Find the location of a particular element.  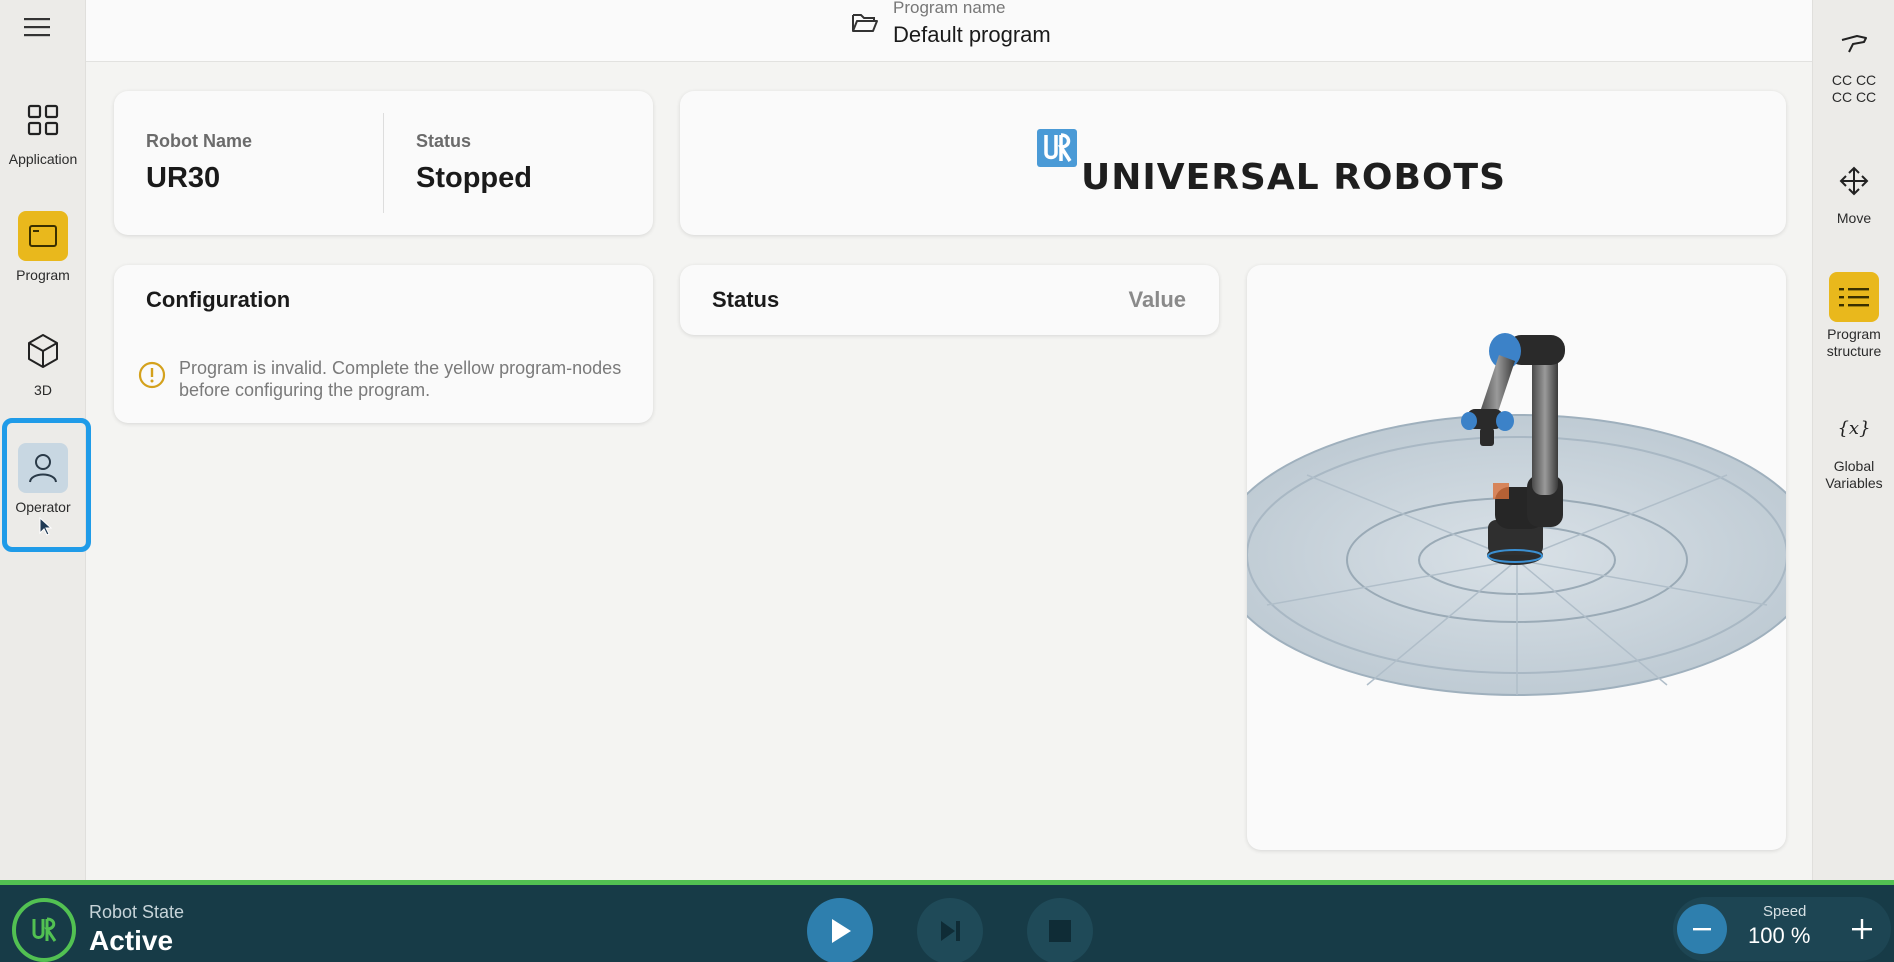

robot-info-card: Robot Name UR30 Status Stopped is located at coordinates (383, 163).